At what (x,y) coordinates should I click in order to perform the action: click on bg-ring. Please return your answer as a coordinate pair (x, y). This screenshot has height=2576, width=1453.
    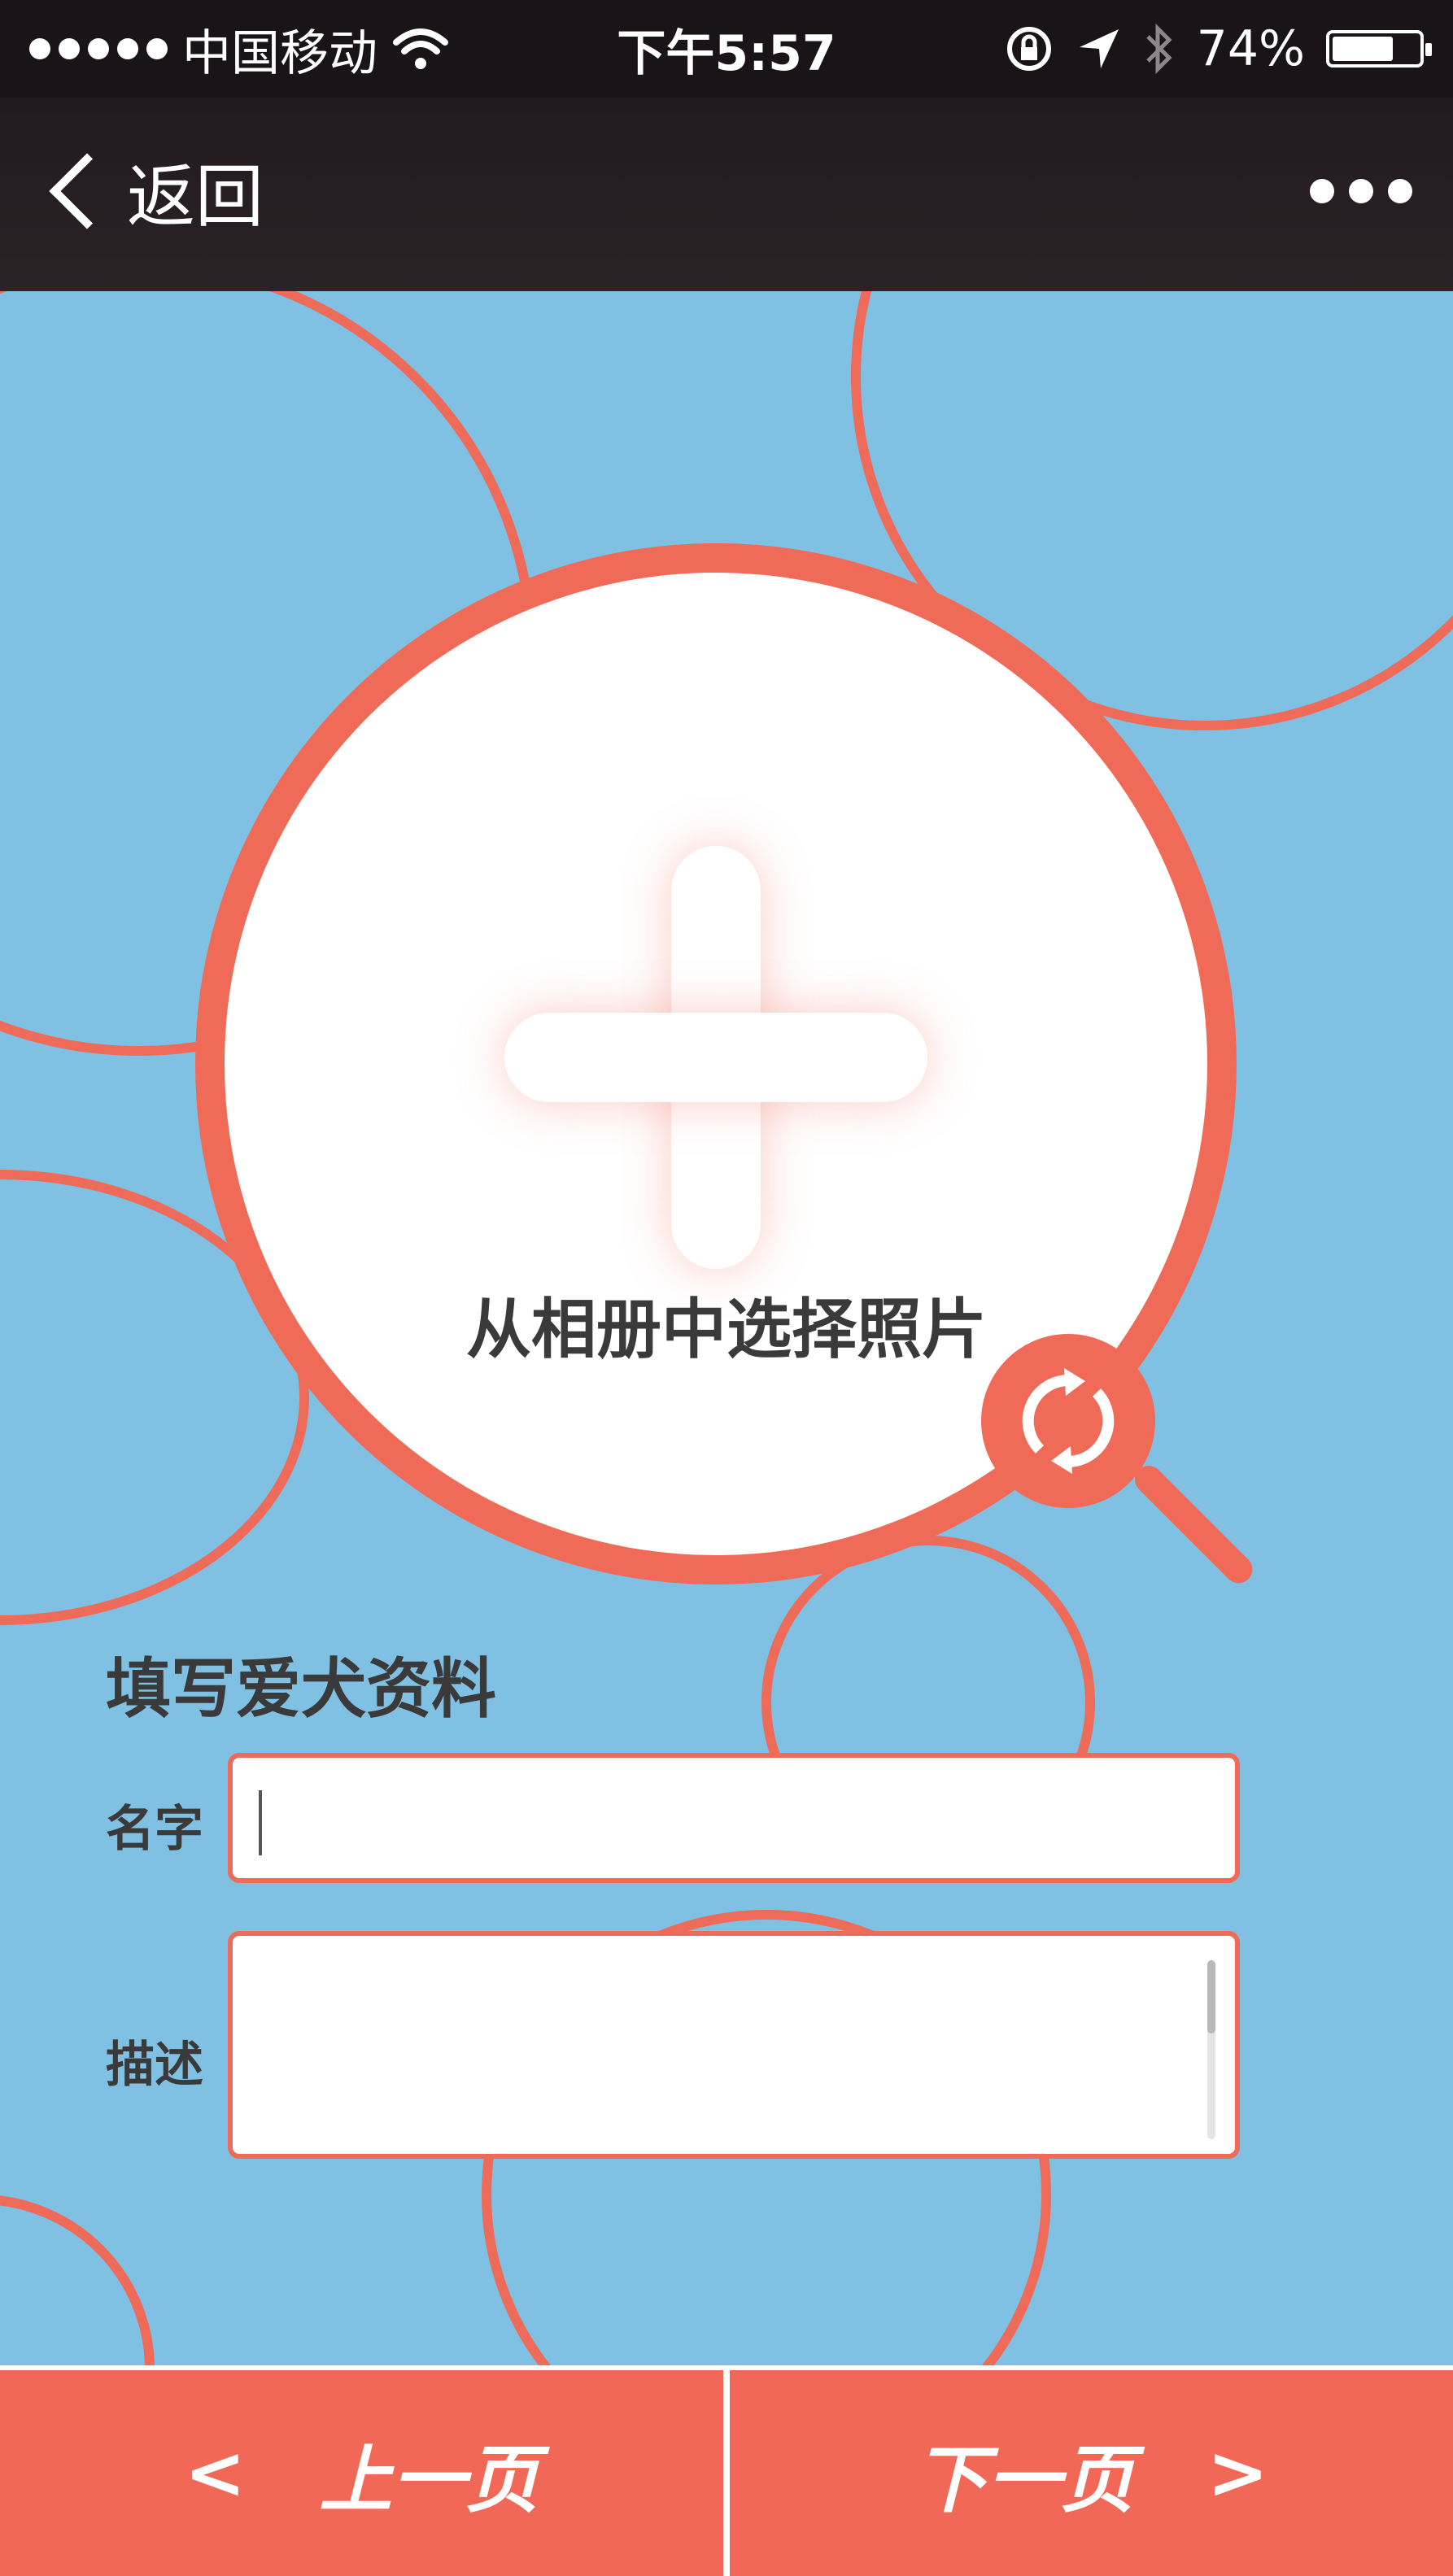
    Looking at the image, I should click on (77, 2280).